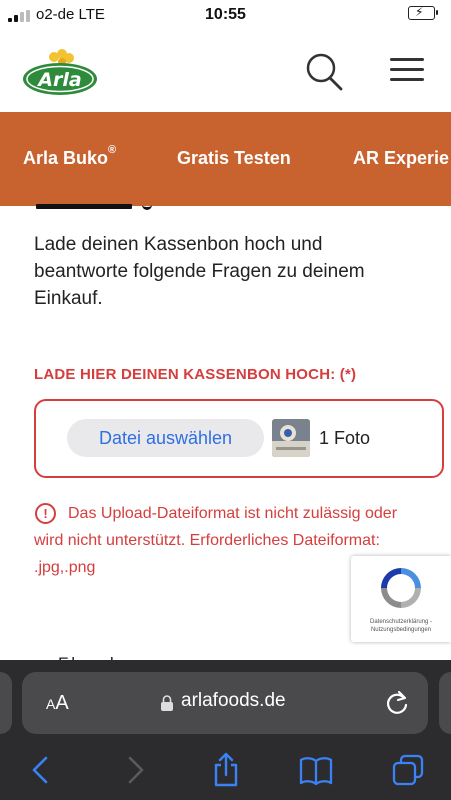 The height and width of the screenshot is (800, 451). I want to click on nav-item-gratis-testen: Gratis Testen, so click(234, 158).